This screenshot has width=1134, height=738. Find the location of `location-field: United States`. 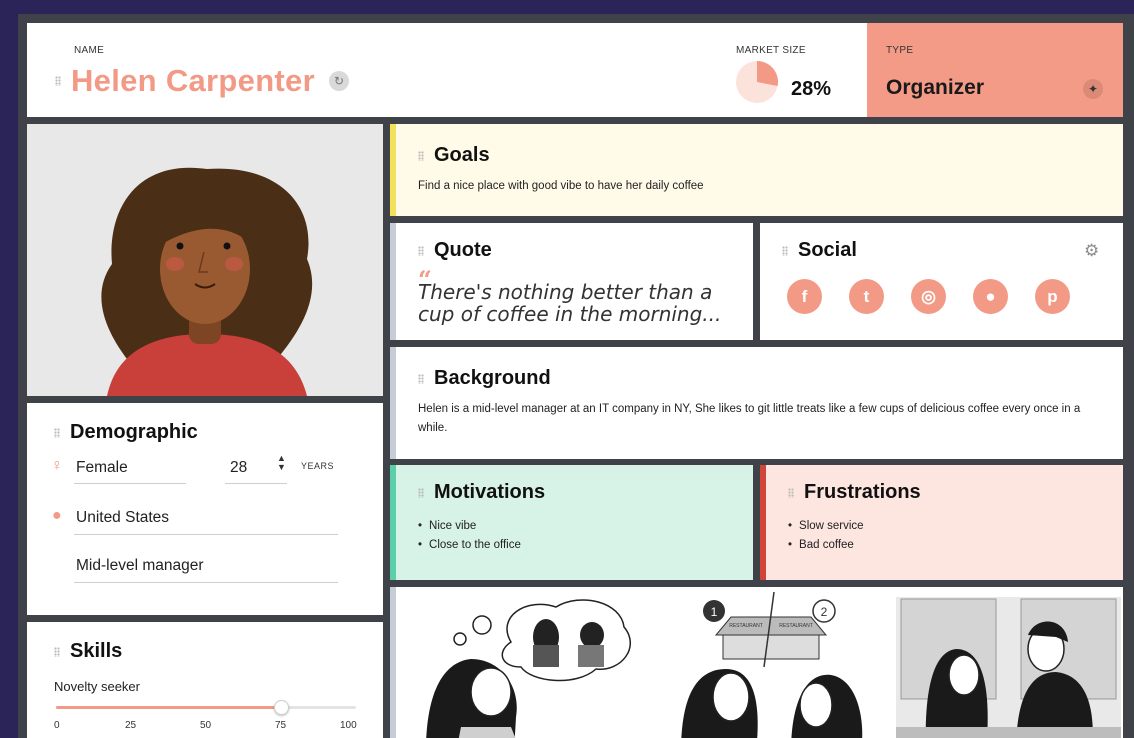

location-field: United States is located at coordinates (122, 518).